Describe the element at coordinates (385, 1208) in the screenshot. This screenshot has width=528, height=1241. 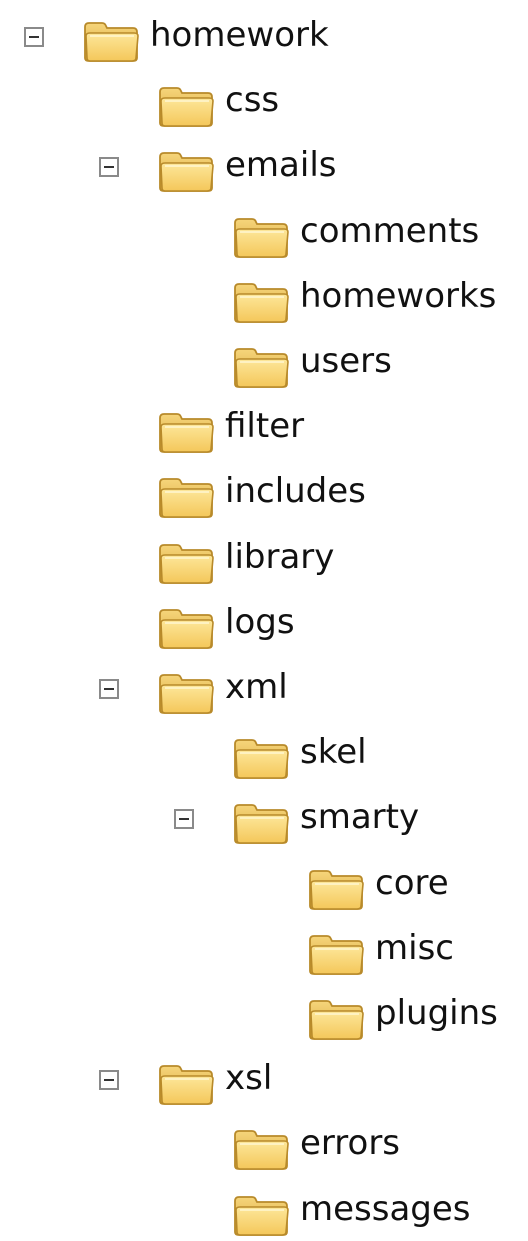
I see `tree-item-label: messages` at that location.